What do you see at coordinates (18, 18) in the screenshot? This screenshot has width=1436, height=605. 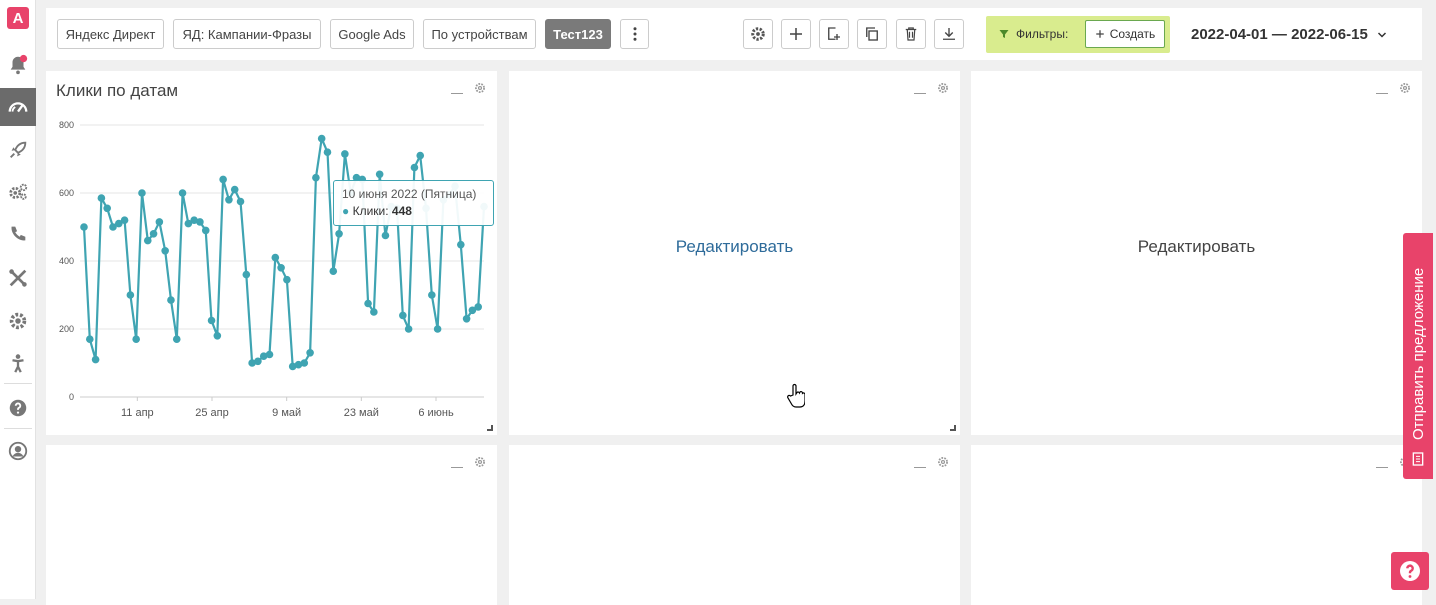 I see `app-logo: A` at bounding box center [18, 18].